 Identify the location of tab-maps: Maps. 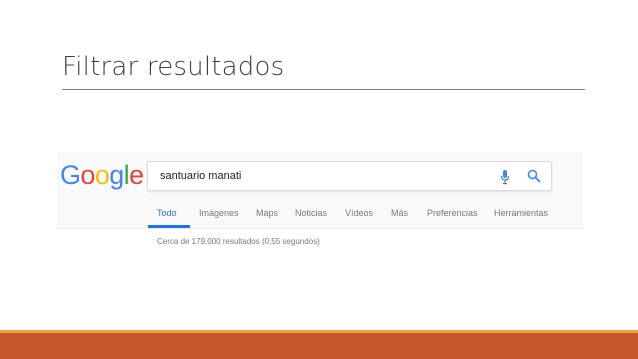
(267, 213).